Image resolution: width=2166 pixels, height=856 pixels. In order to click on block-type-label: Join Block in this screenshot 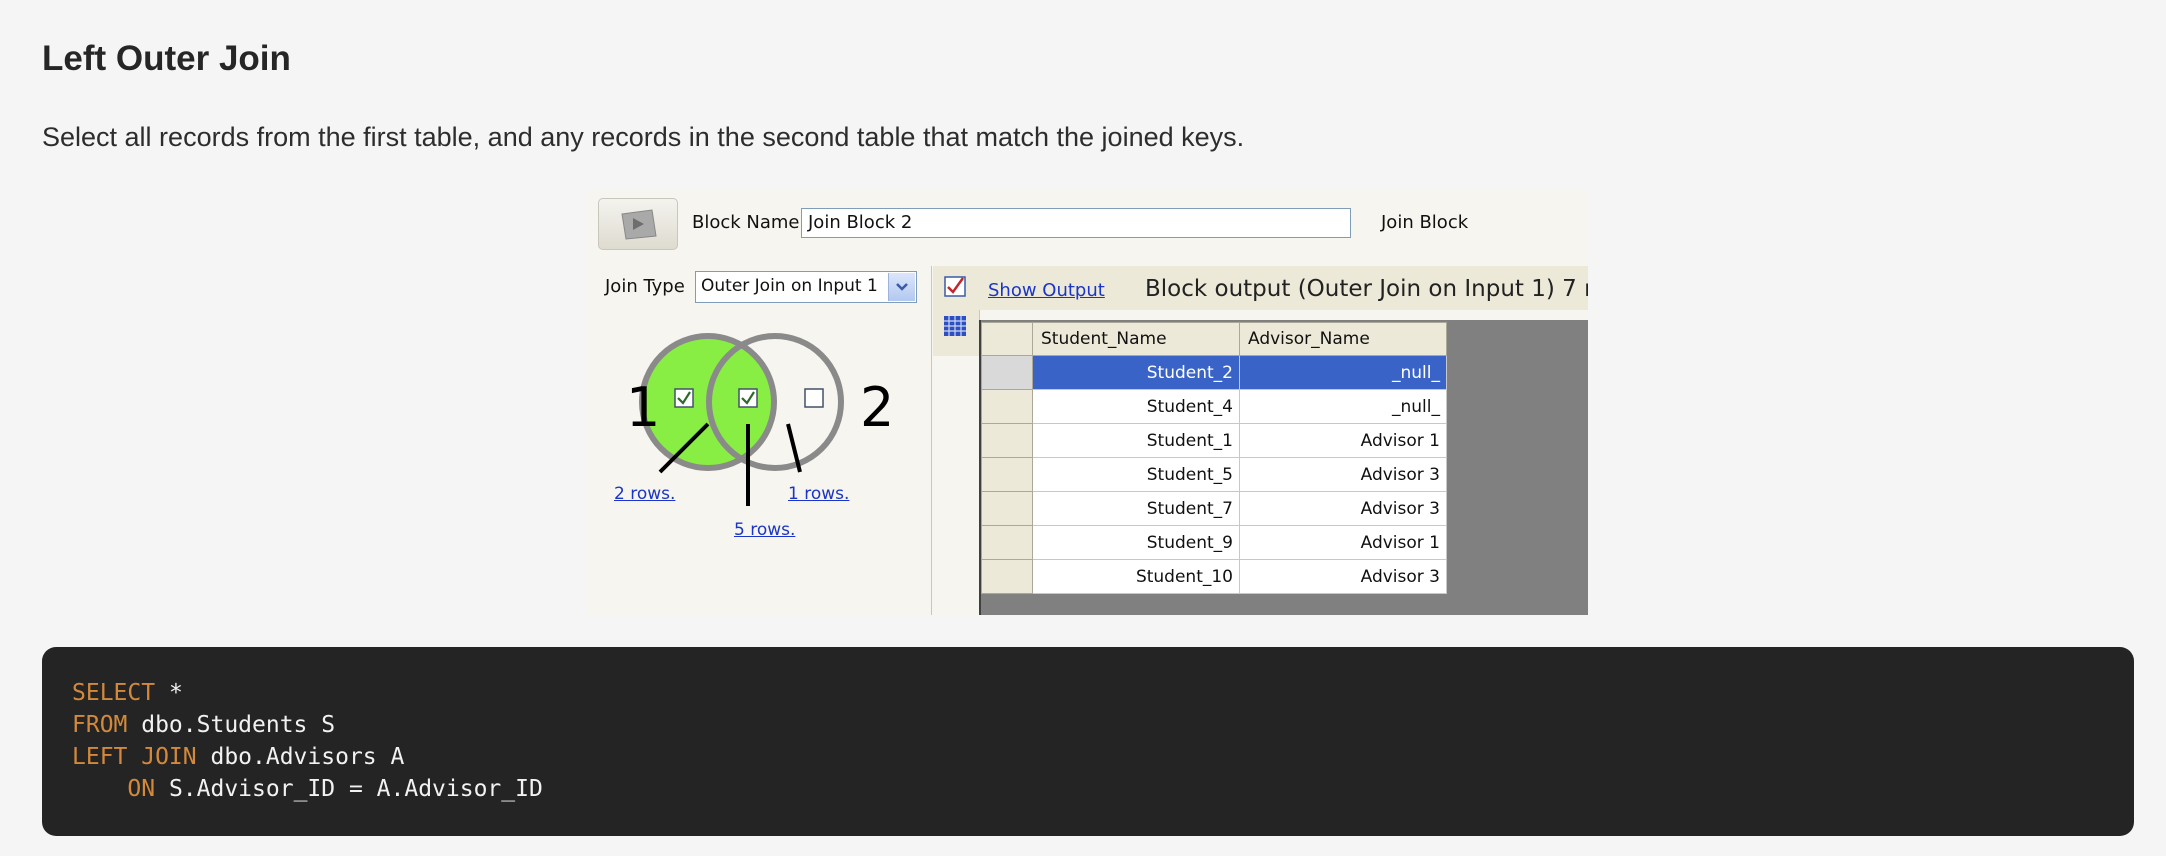, I will do `click(1425, 222)`.